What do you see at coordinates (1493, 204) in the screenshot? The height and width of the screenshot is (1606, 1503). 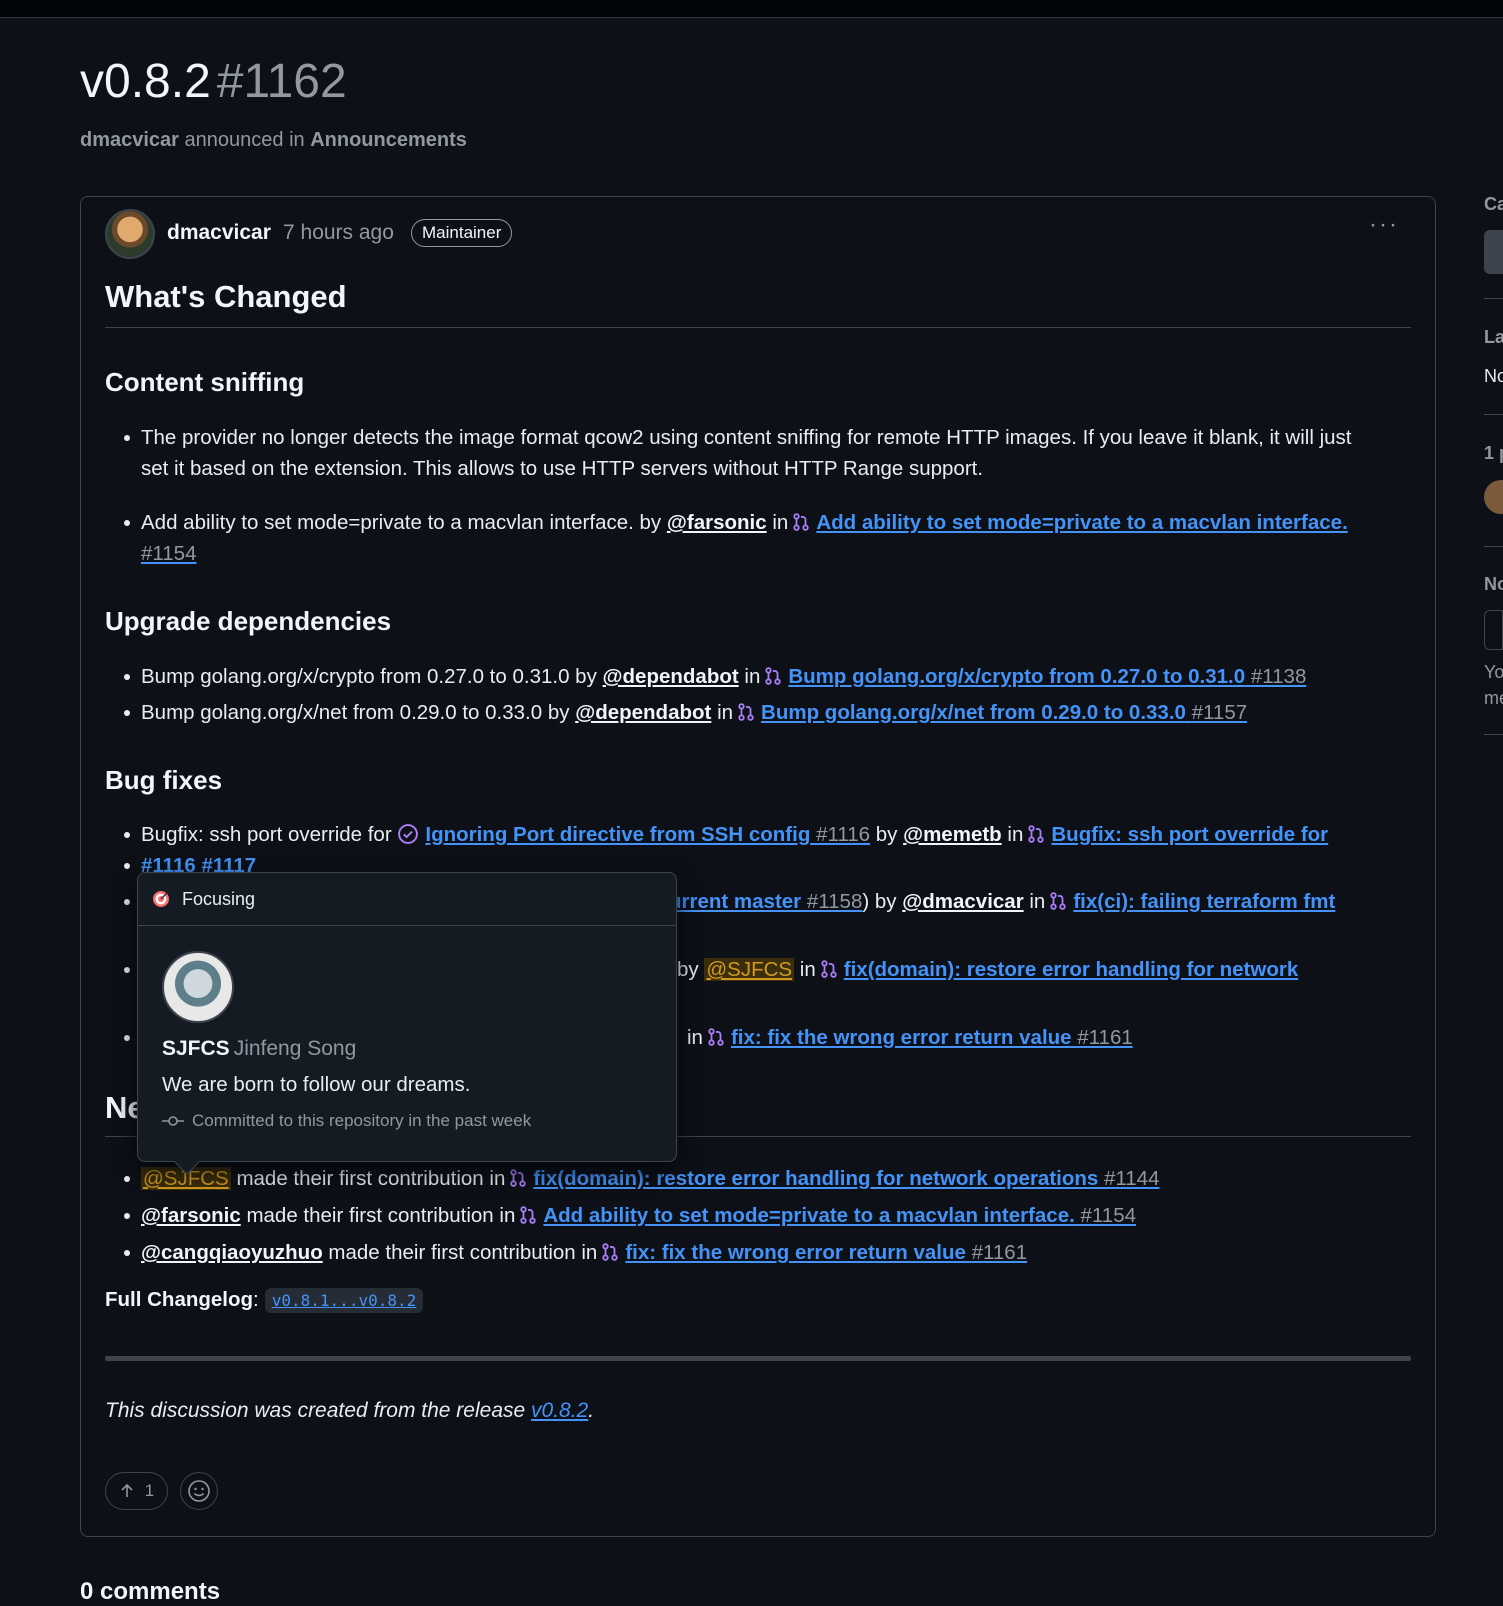 I see `sidebar-label: Ca` at bounding box center [1493, 204].